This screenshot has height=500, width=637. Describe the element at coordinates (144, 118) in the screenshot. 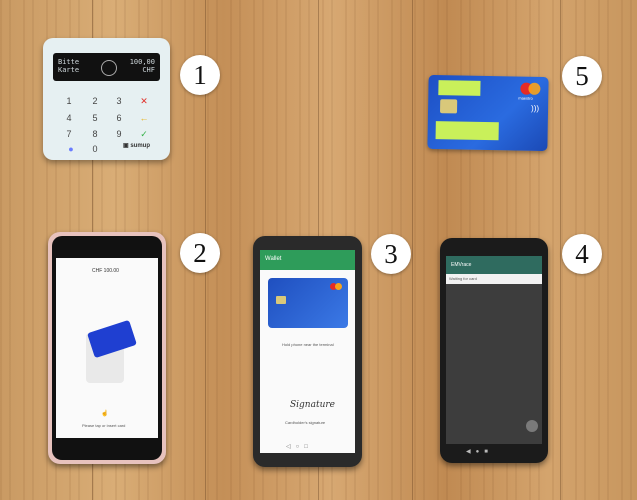

I see `correction-key-icon: ←` at that location.